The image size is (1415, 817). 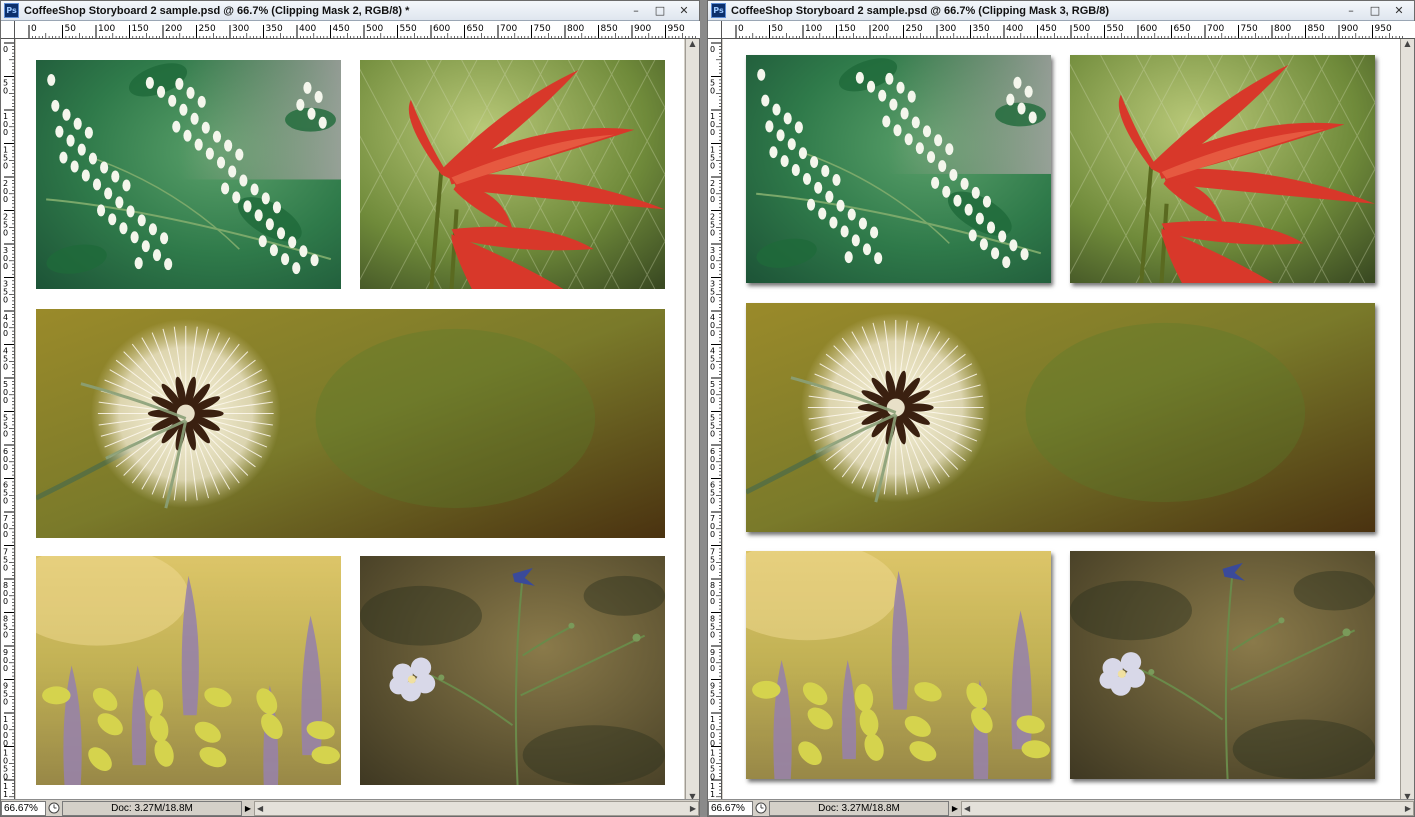 I want to click on svg-text: 800, so click(x=575, y=29).